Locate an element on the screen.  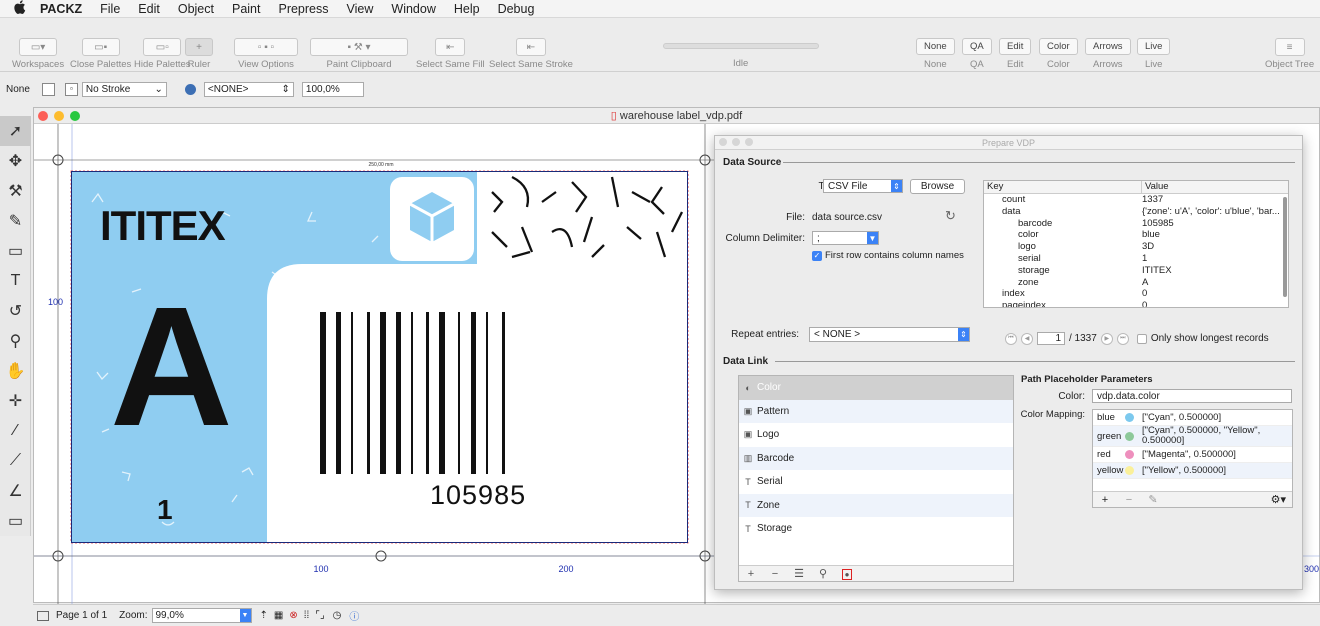
data-link-item: T Zone is located at coordinates (876, 505).